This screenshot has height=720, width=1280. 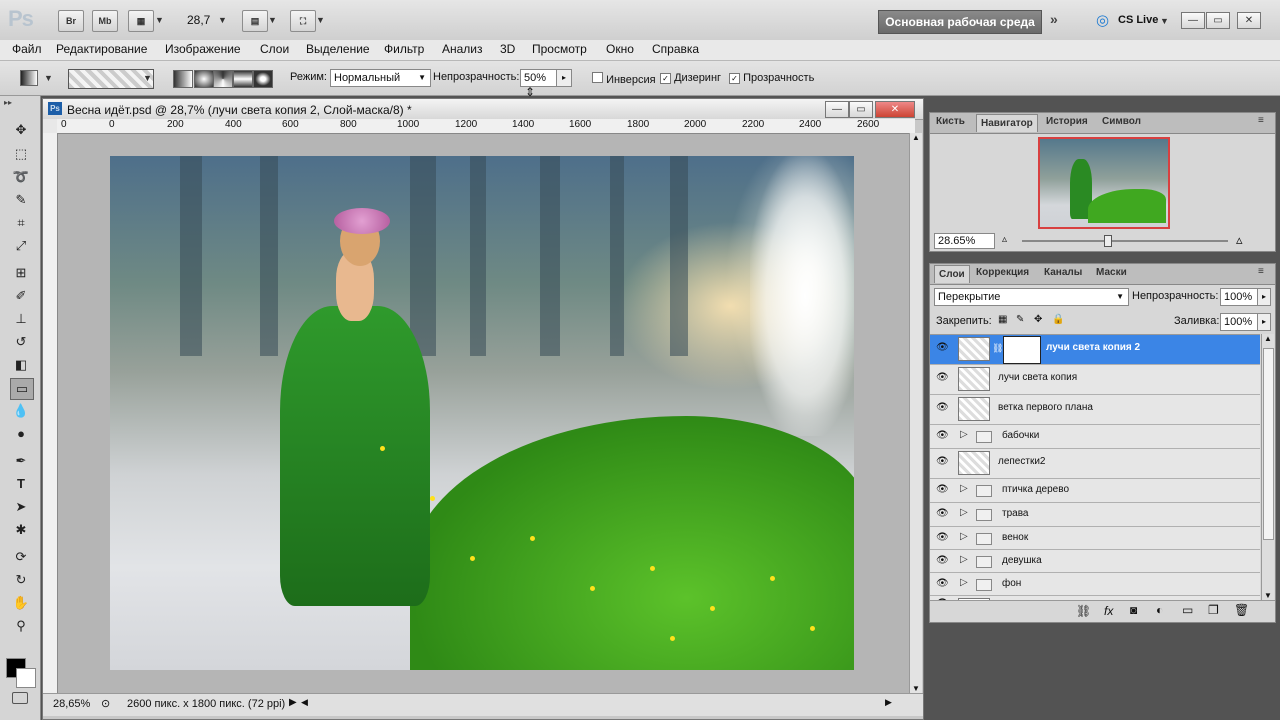 I want to click on lock-image-icon: ✎, so click(x=1020, y=319).